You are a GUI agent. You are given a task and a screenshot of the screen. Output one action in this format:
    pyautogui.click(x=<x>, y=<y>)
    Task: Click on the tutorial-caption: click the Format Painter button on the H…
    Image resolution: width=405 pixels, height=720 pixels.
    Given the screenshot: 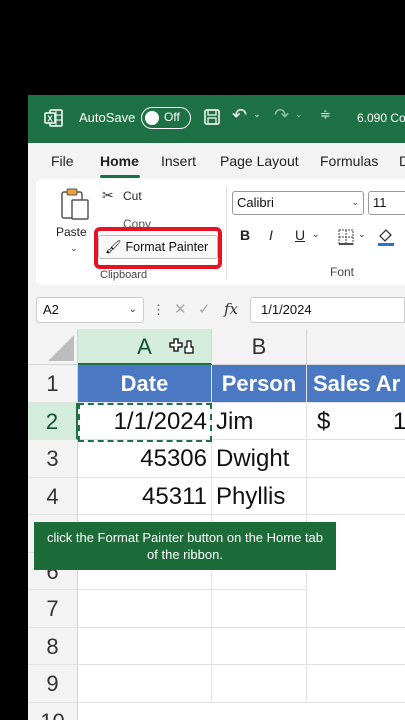 What is the action you would take?
    pyautogui.click(x=185, y=546)
    